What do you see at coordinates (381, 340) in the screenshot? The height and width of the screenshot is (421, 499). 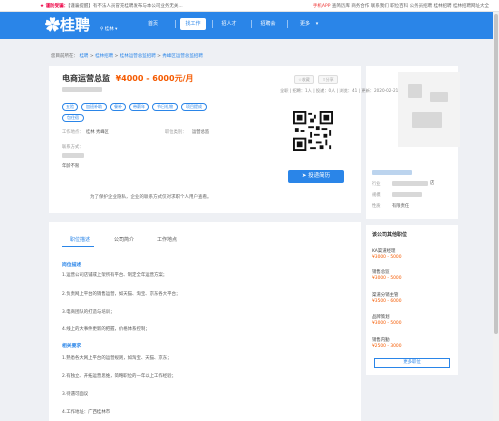 I see `other-job-title: 销售内勤` at bounding box center [381, 340].